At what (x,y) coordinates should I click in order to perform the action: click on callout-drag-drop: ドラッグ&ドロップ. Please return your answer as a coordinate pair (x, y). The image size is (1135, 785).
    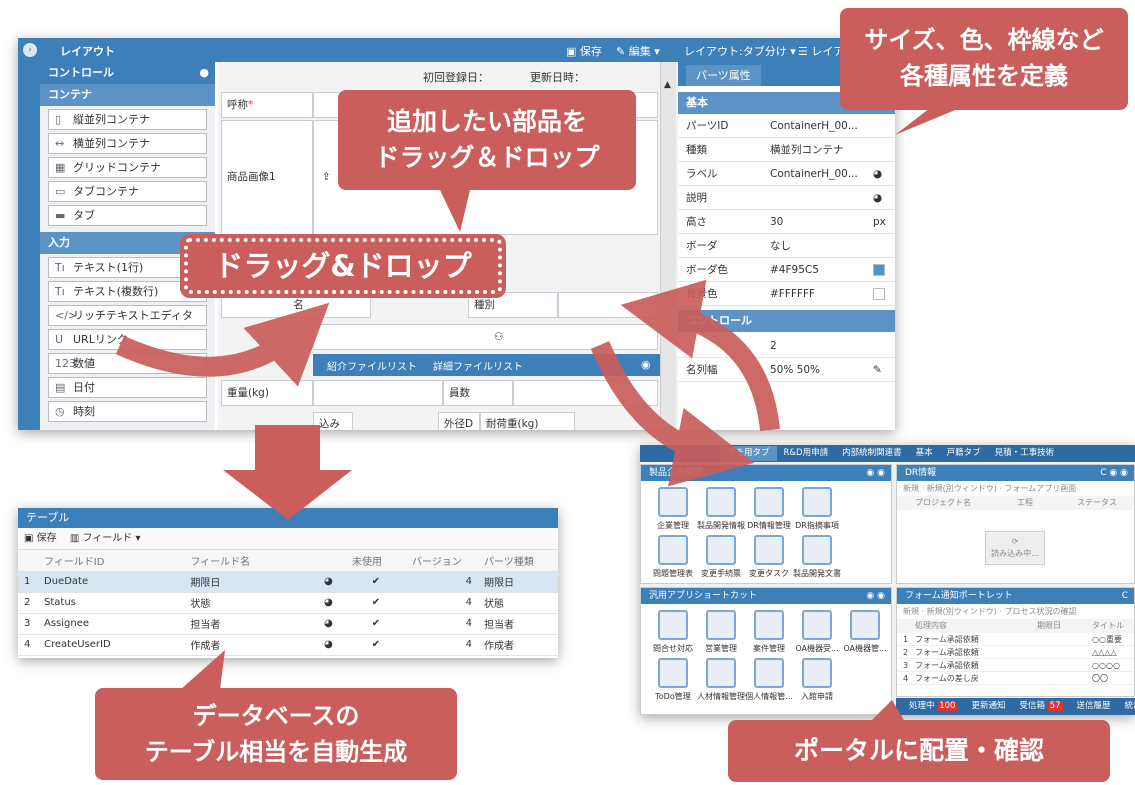
    Looking at the image, I should click on (343, 266).